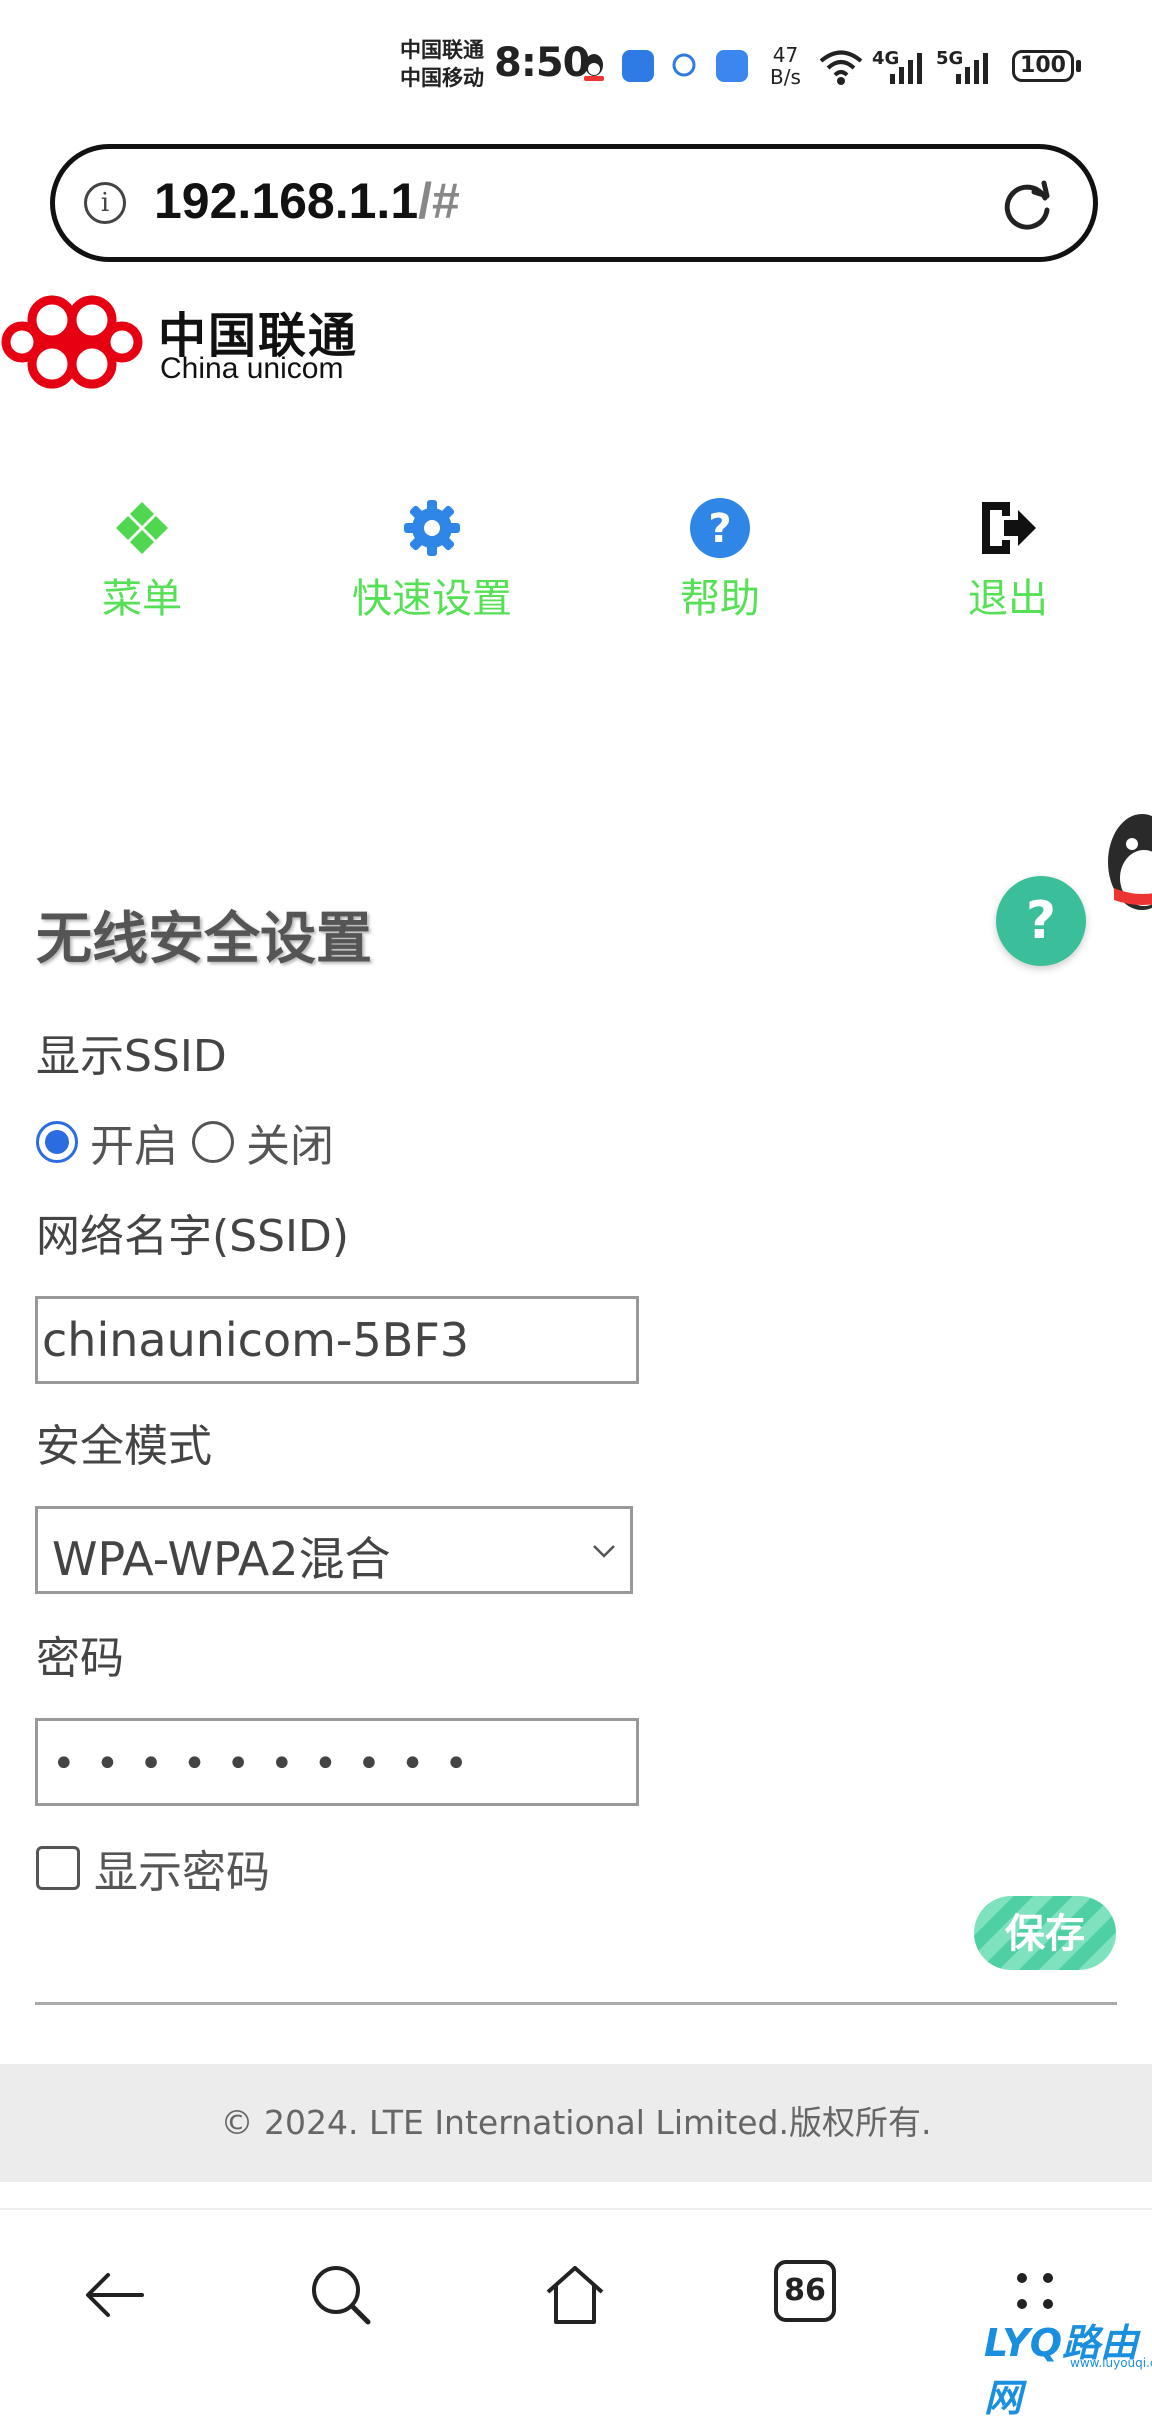 This screenshot has width=1152, height=2422. Describe the element at coordinates (105, 203) in the screenshot. I see `site-info-icon: i` at that location.